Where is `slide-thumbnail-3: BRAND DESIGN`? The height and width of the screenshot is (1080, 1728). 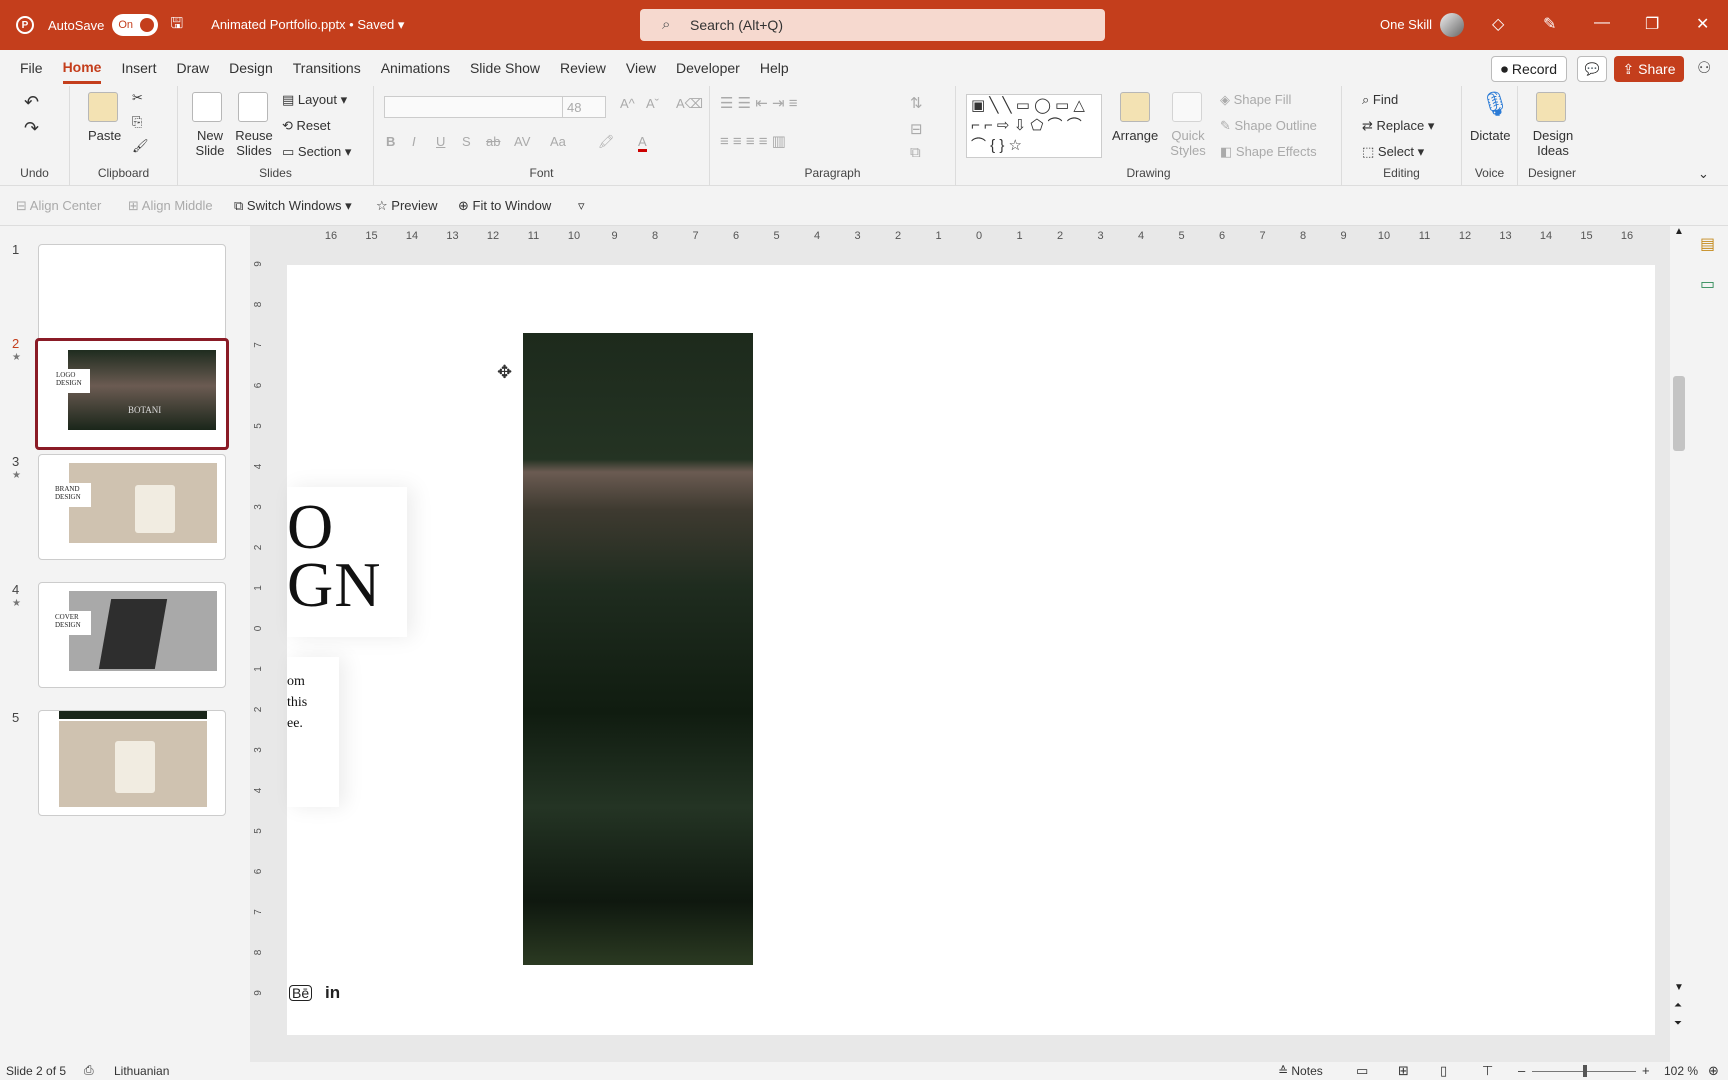 slide-thumbnail-3: BRAND DESIGN is located at coordinates (132, 507).